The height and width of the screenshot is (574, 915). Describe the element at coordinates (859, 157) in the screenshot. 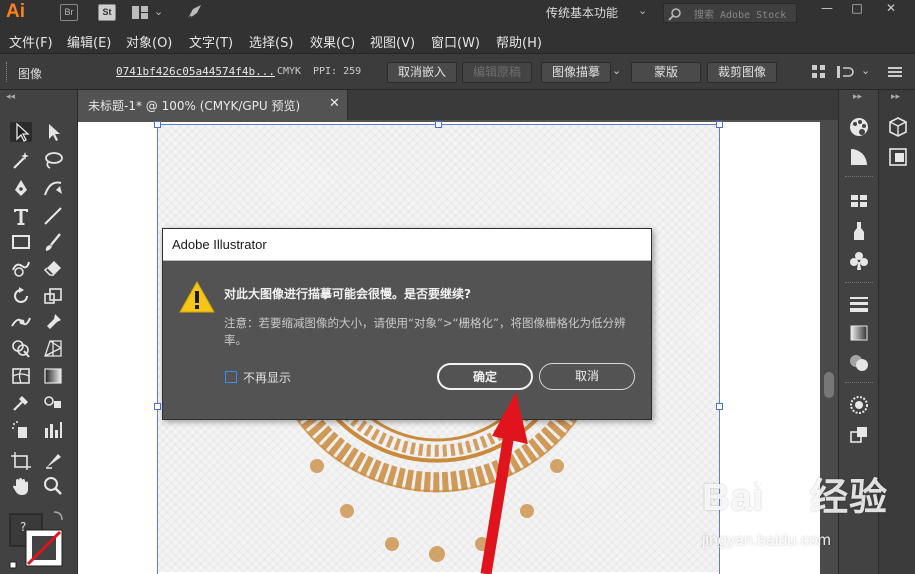

I see `color-guide-panel-icon` at that location.